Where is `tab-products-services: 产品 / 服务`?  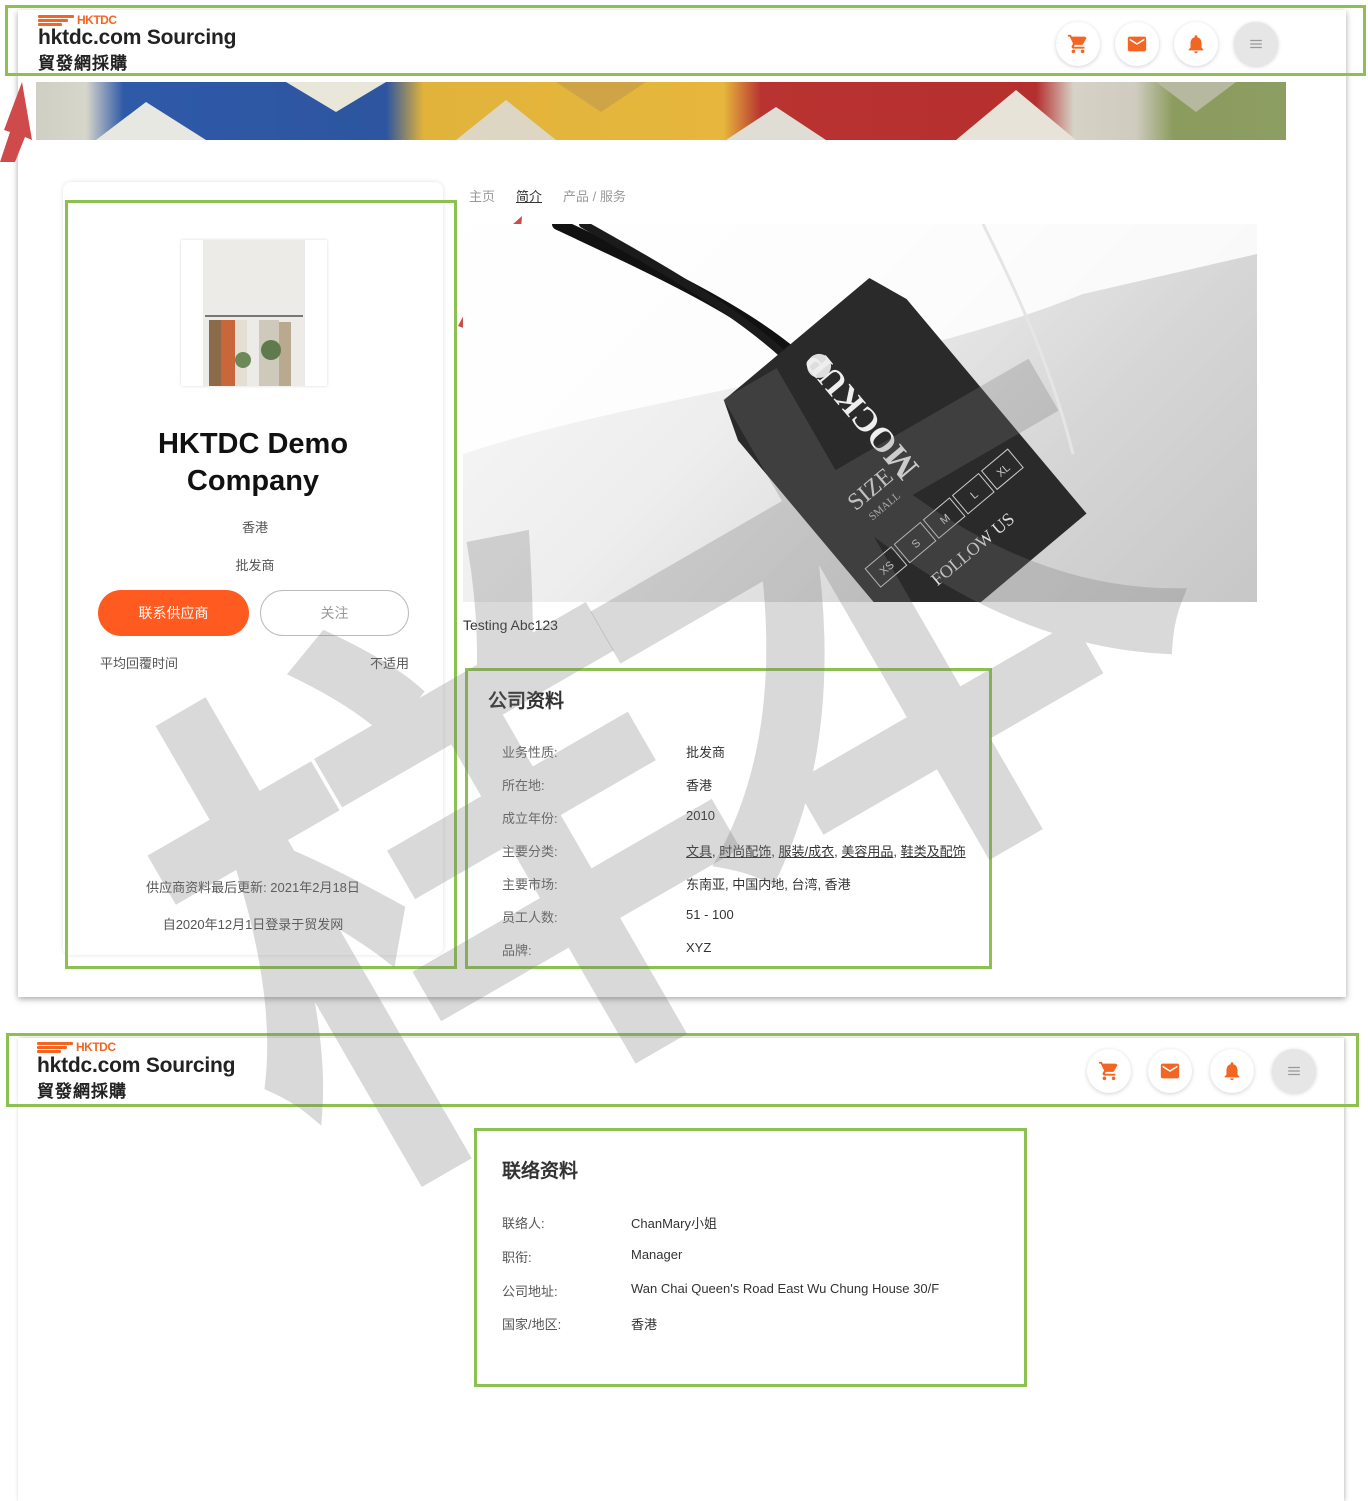
tab-products-services: 产品 / 服务 is located at coordinates (594, 195).